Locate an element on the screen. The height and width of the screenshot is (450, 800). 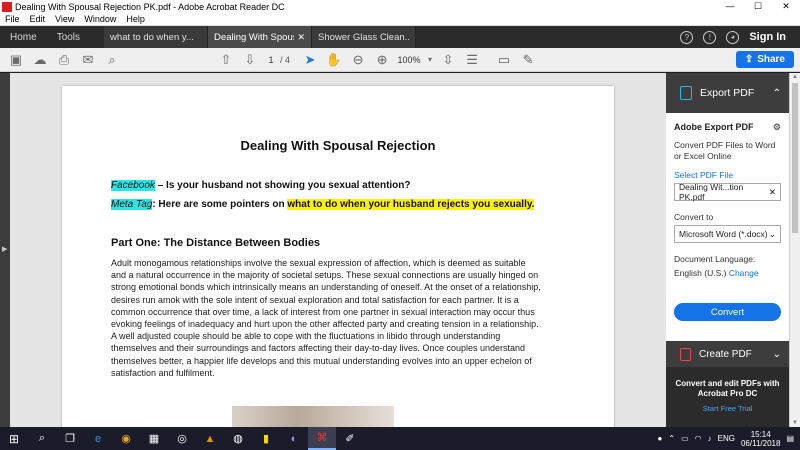
left-nav-pane: ▶ is located at coordinates (5, 250).